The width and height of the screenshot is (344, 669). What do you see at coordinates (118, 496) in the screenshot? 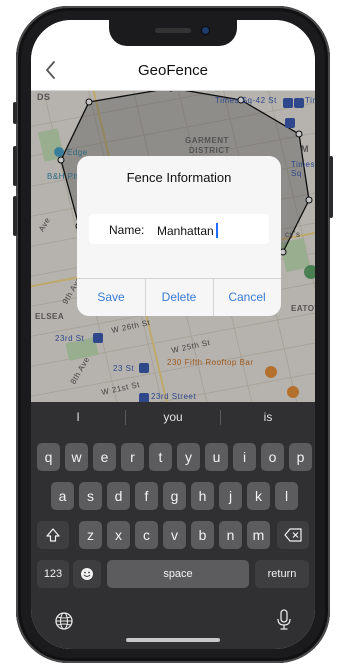
I see `key-d: d` at bounding box center [118, 496].